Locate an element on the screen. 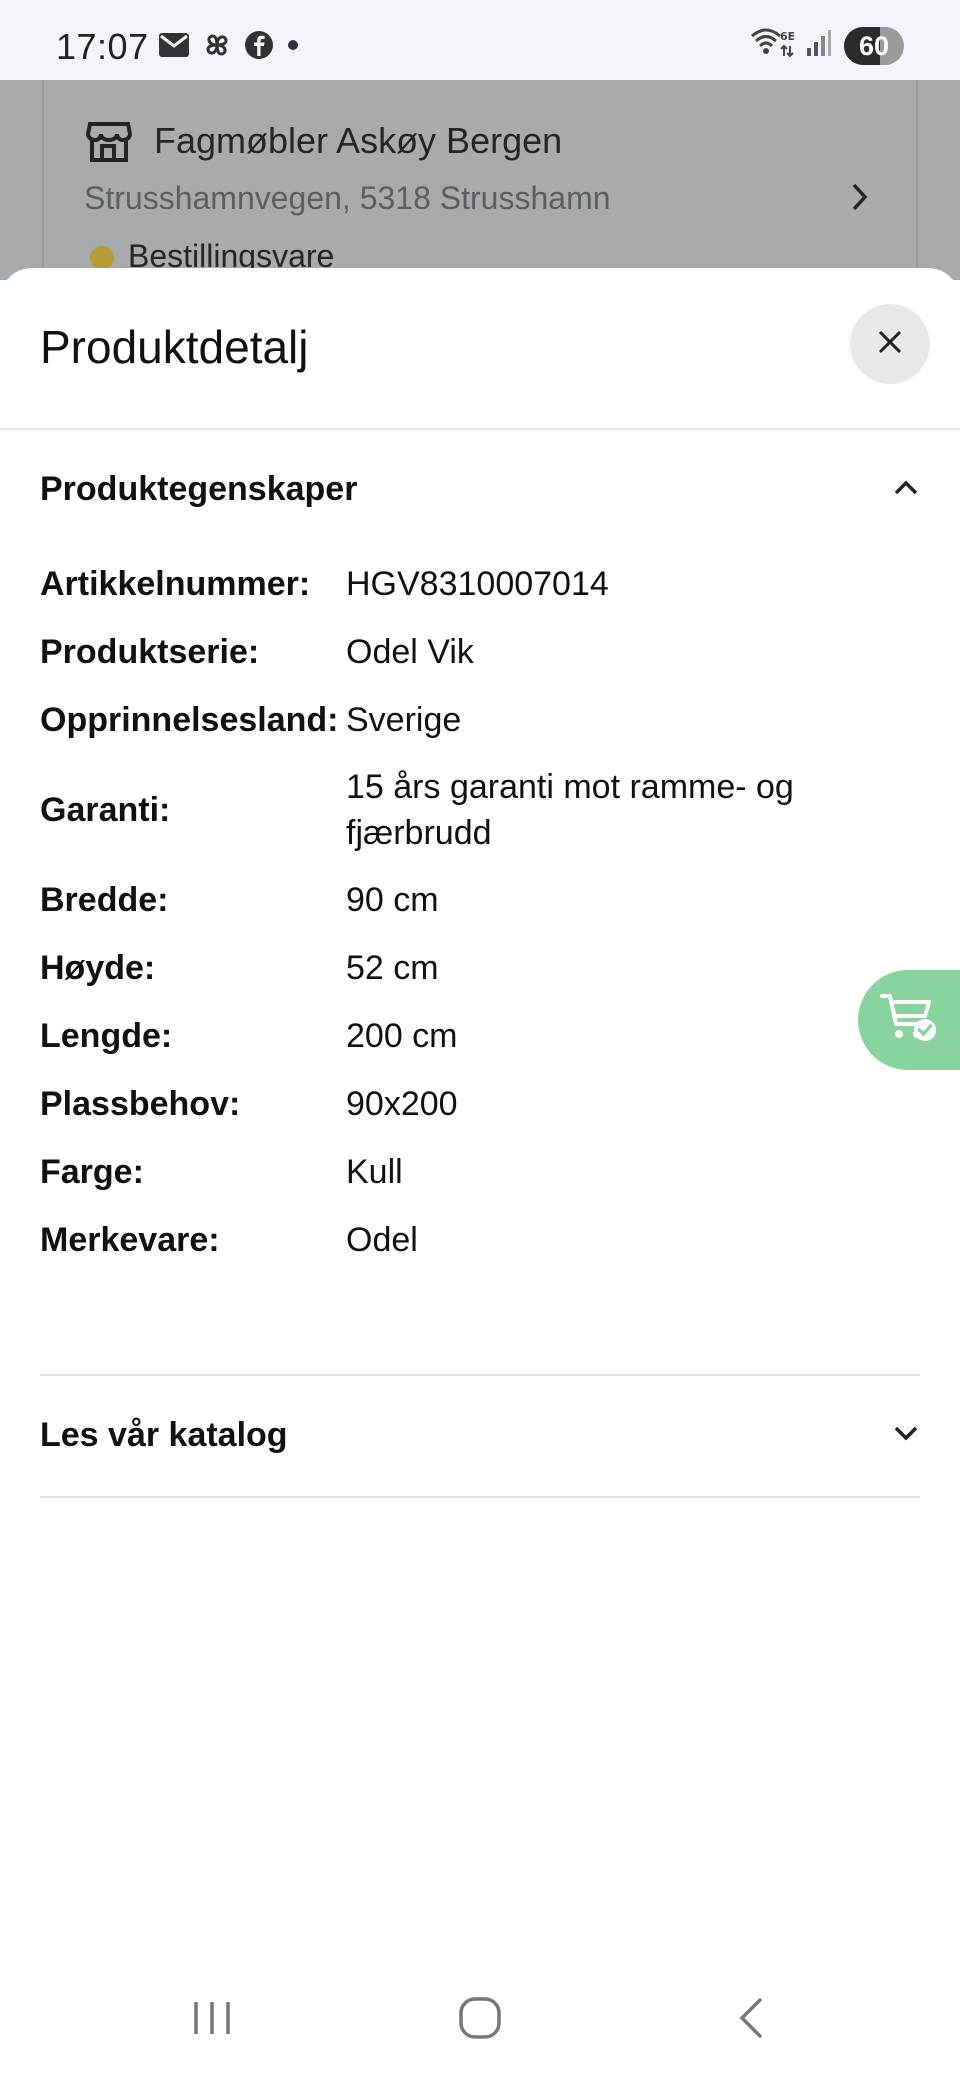  recent-apps-icon is located at coordinates (212, 2020).